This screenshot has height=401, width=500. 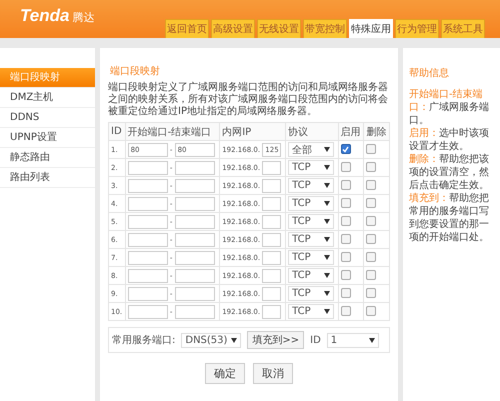 I want to click on column-header: 开始端口-结束端口, so click(x=172, y=131).